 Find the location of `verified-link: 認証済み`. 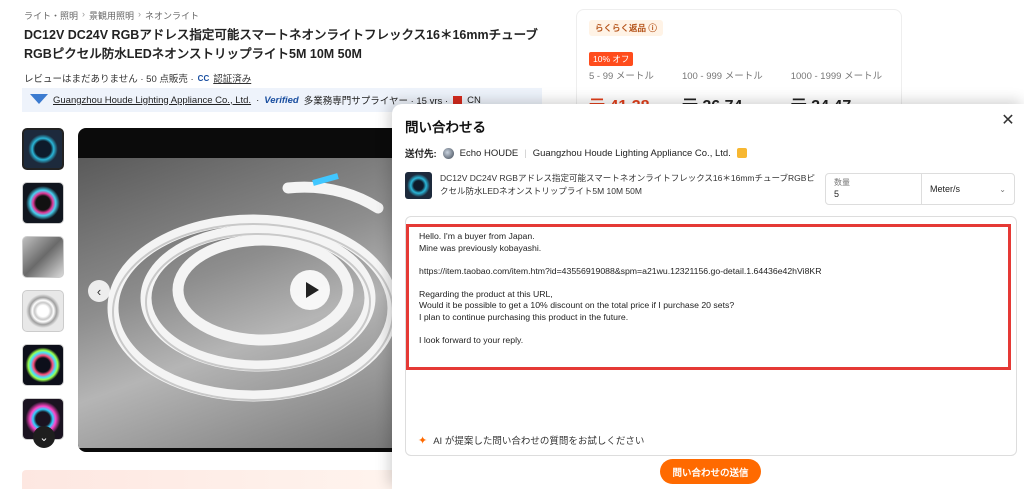

verified-link: 認証済み is located at coordinates (232, 78).